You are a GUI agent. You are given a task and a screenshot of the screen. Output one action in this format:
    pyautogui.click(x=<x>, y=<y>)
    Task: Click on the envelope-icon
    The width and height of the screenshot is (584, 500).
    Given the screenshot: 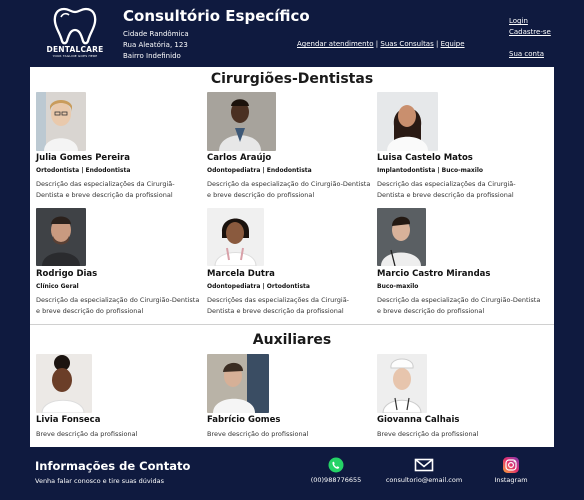 What is the action you would take?
    pyautogui.click(x=424, y=465)
    